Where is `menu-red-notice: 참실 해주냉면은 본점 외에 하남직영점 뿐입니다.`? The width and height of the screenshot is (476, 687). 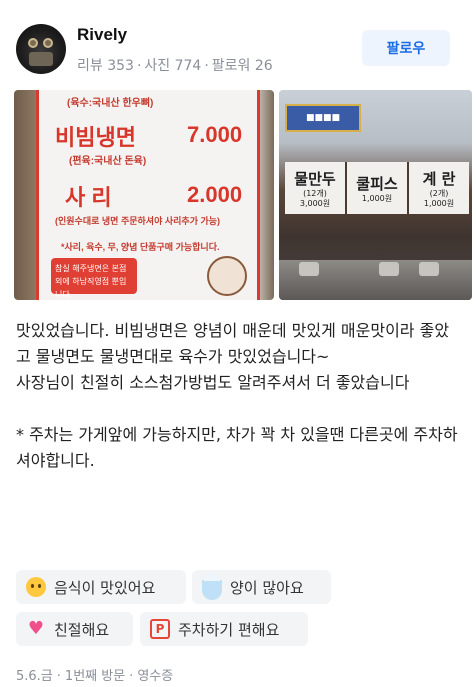 menu-red-notice: 참실 해주냉면은 본점 외에 하남직영점 뿐입니다. is located at coordinates (94, 278).